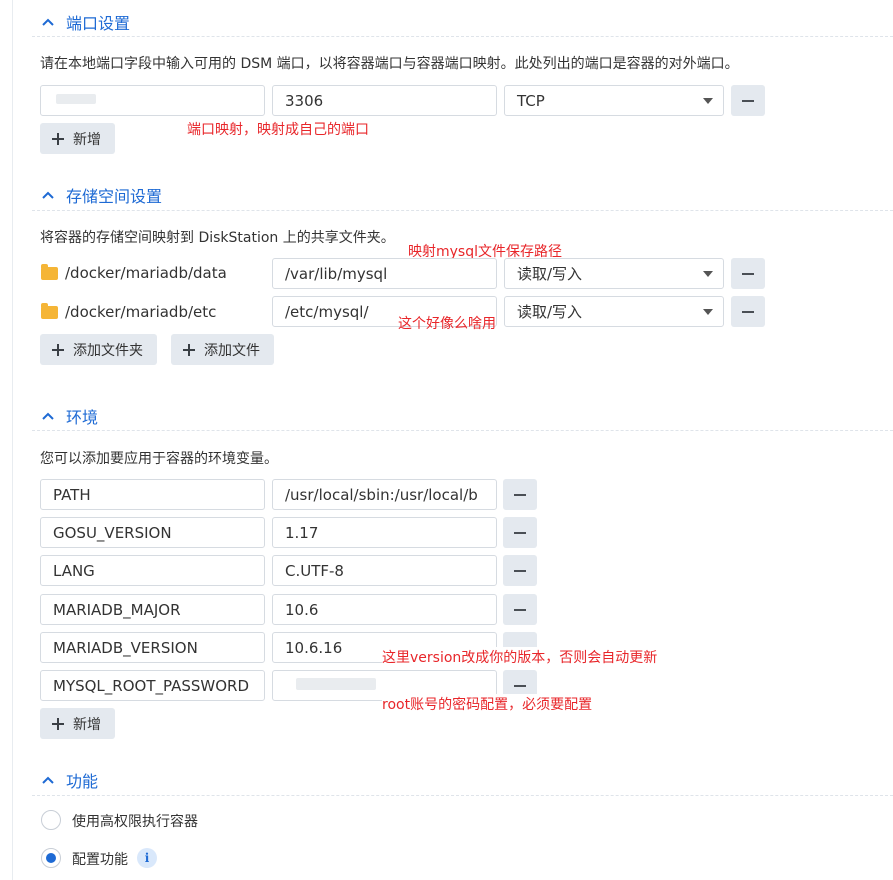 The width and height of the screenshot is (893, 880). I want to click on storage-section-header: 存储空间设置, so click(101, 195).